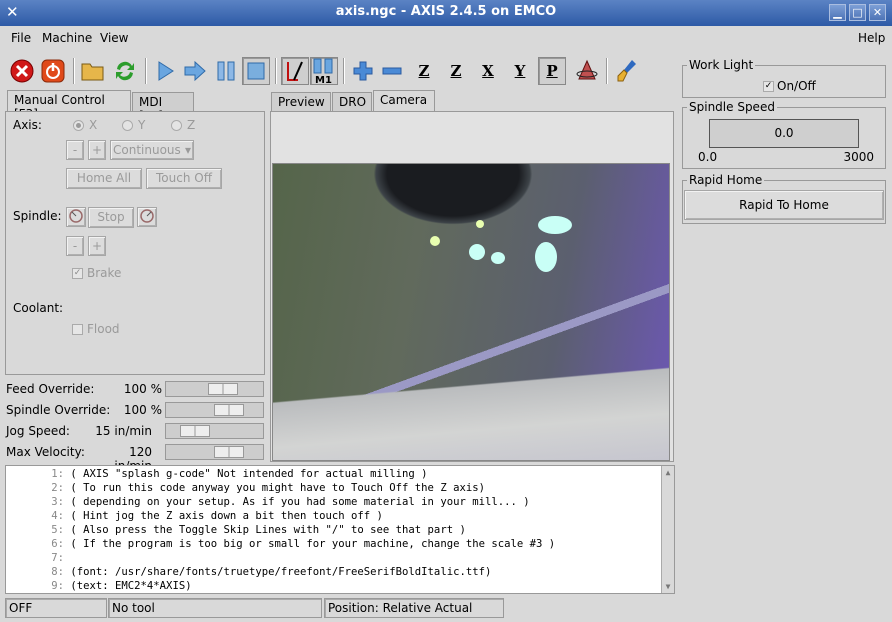 Image resolution: width=892 pixels, height=622 pixels. Describe the element at coordinates (520, 71) in the screenshot. I see `view-y-icon: Y` at that location.